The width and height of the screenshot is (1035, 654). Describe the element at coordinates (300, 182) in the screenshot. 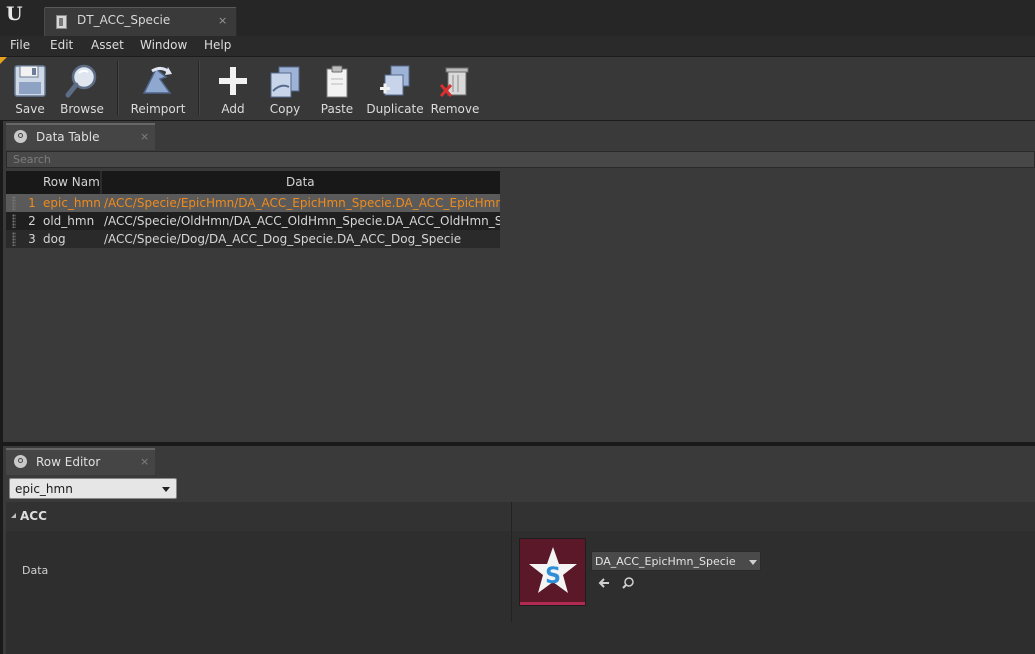

I see `column-header-data: Data` at that location.